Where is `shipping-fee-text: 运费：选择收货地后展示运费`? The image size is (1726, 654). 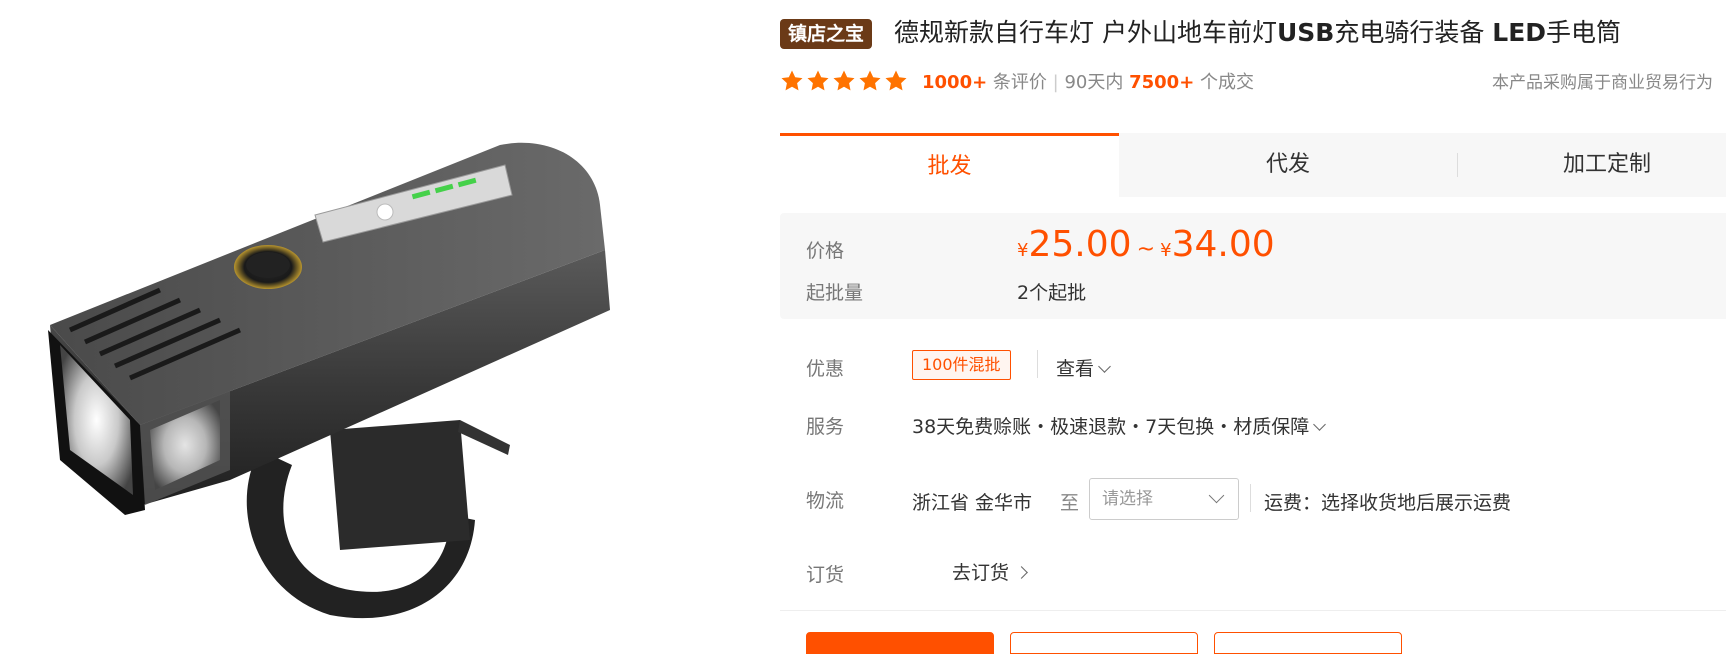 shipping-fee-text: 运费：选择收货地后展示运费 is located at coordinates (1388, 503).